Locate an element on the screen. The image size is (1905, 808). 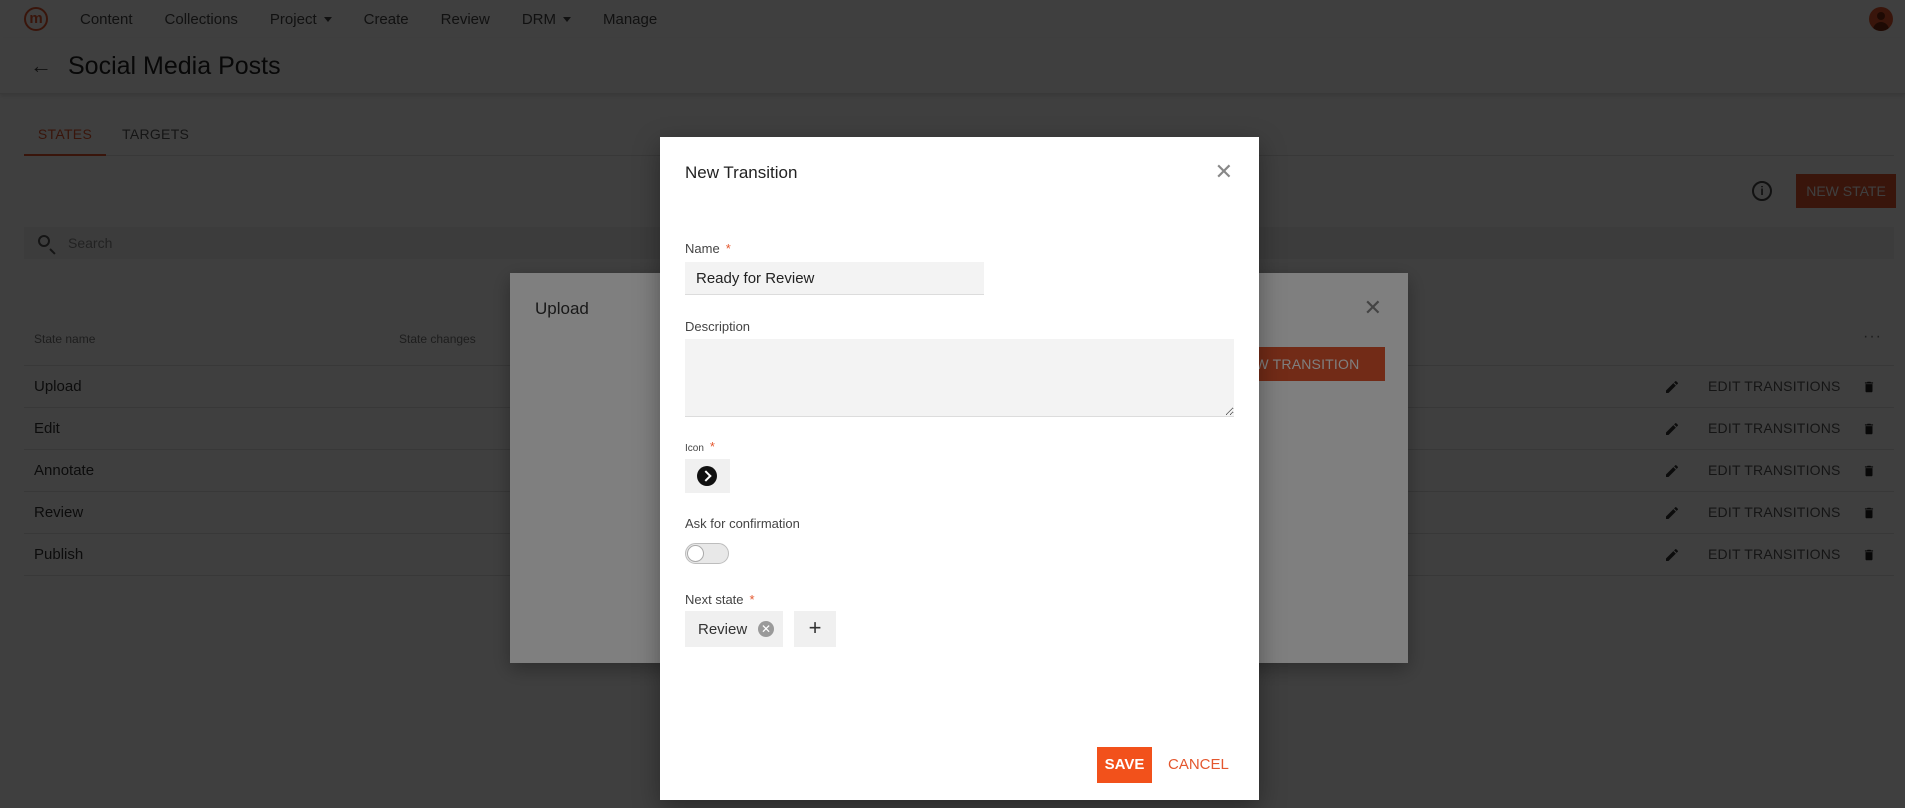
save-button: SAVE is located at coordinates (1124, 765).